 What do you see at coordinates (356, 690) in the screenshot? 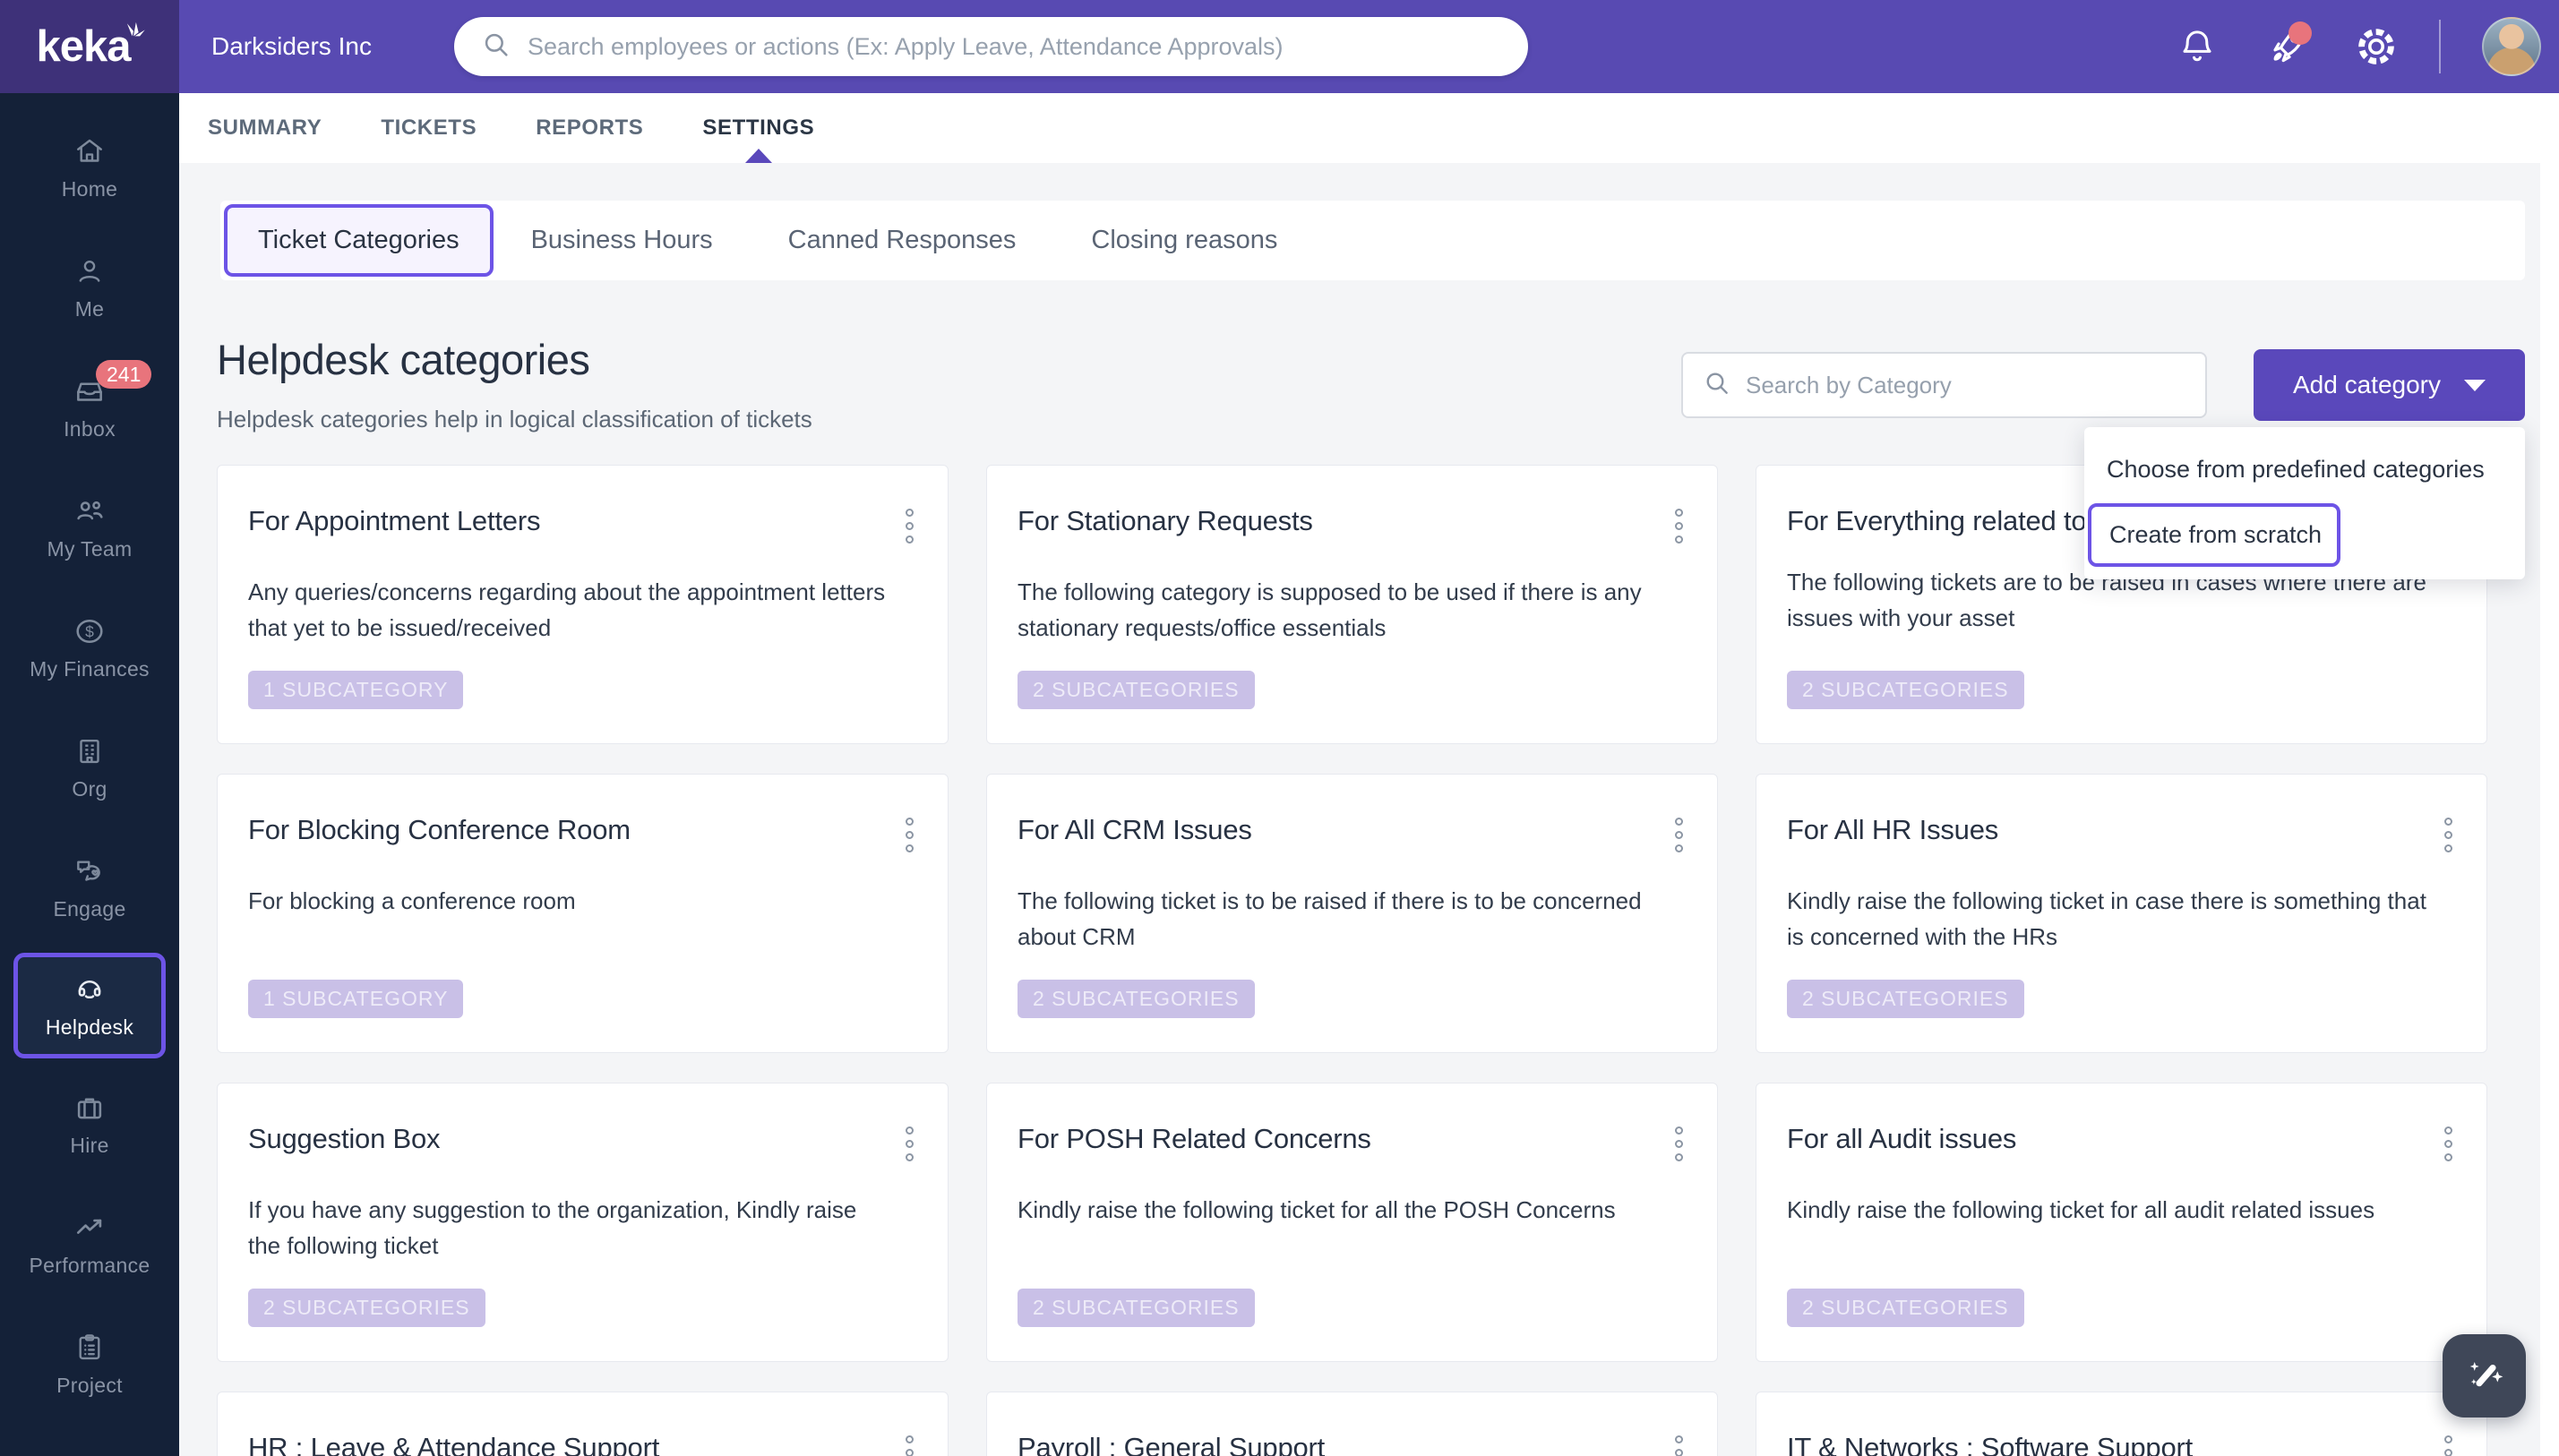
I see `subcategory-count-badge: 1 SUBCATEGORY` at bounding box center [356, 690].